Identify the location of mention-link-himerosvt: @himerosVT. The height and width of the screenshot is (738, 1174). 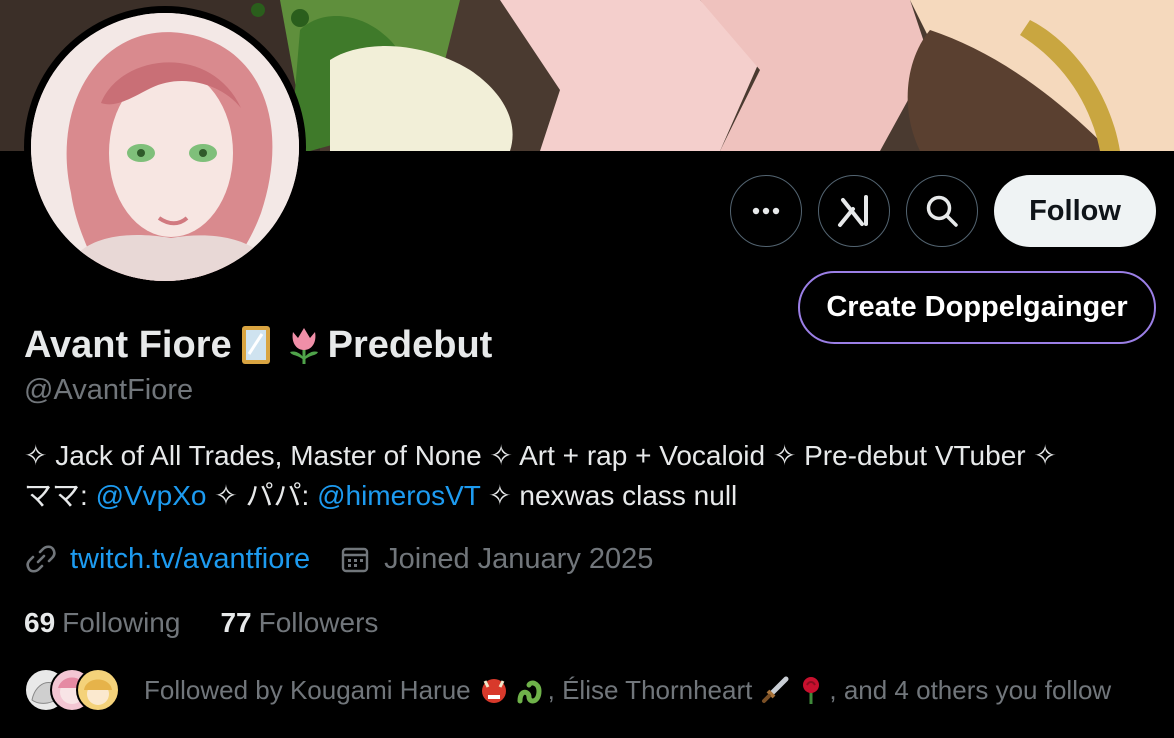
(398, 495).